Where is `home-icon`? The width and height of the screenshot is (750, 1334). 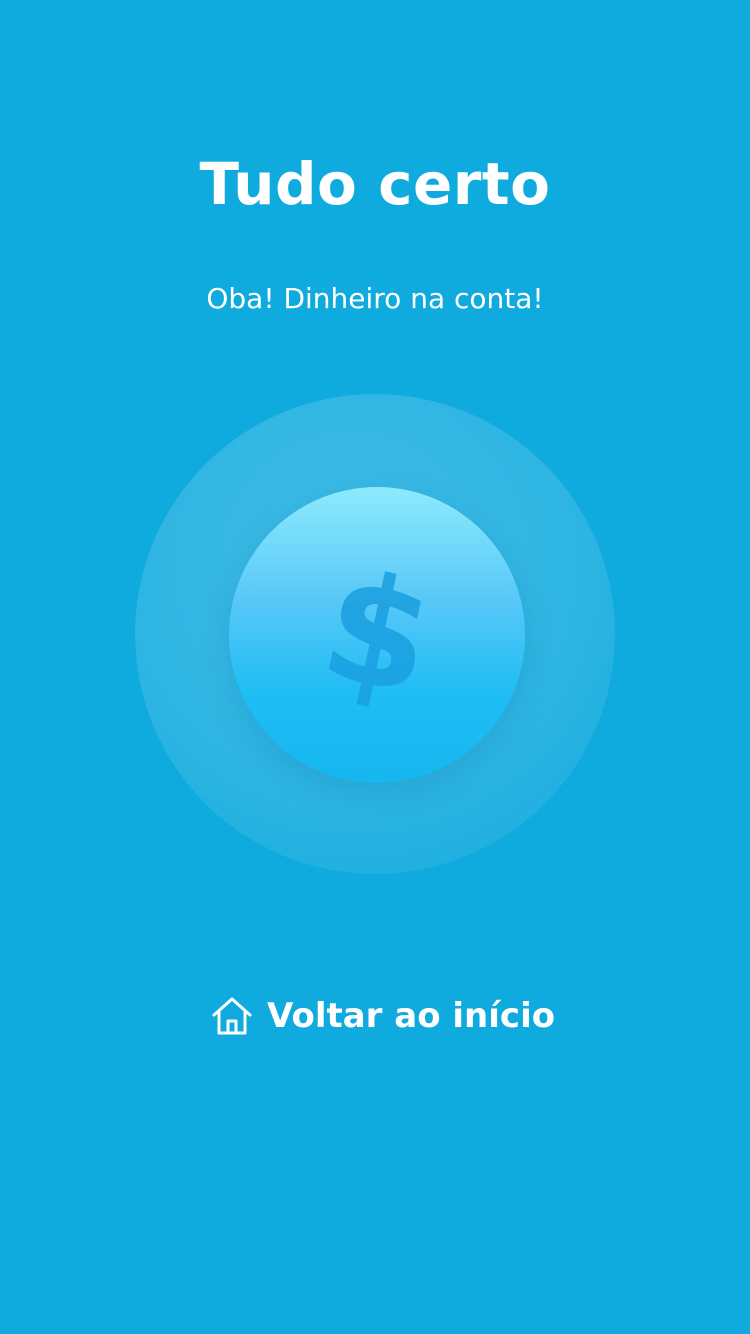
home-icon is located at coordinates (232, 1016).